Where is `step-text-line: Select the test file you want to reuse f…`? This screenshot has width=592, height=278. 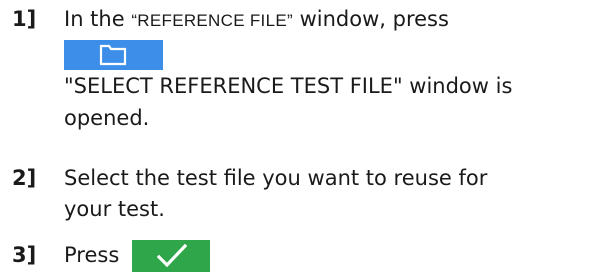
step-text-line: Select the test file you want to reuse f… is located at coordinates (276, 178).